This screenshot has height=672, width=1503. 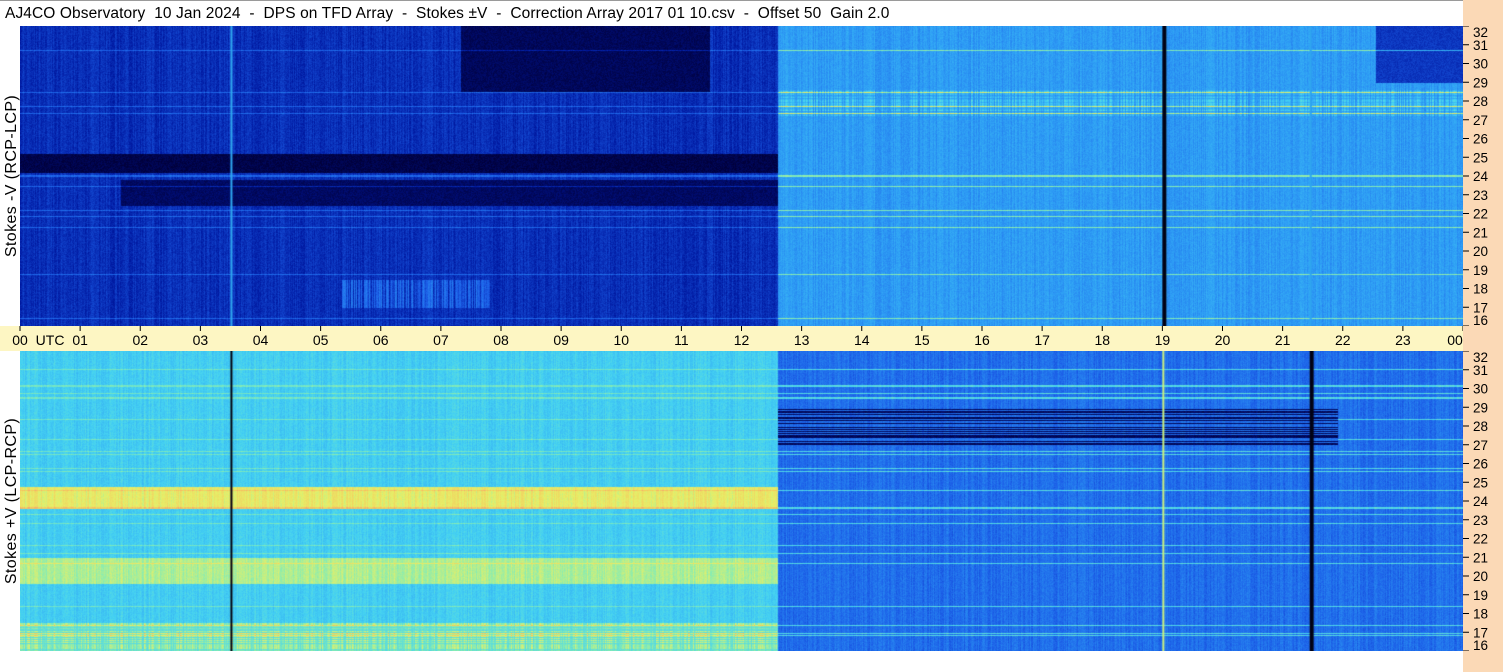 I want to click on freq-axis-cap-bottom, so click(x=1483, y=661).